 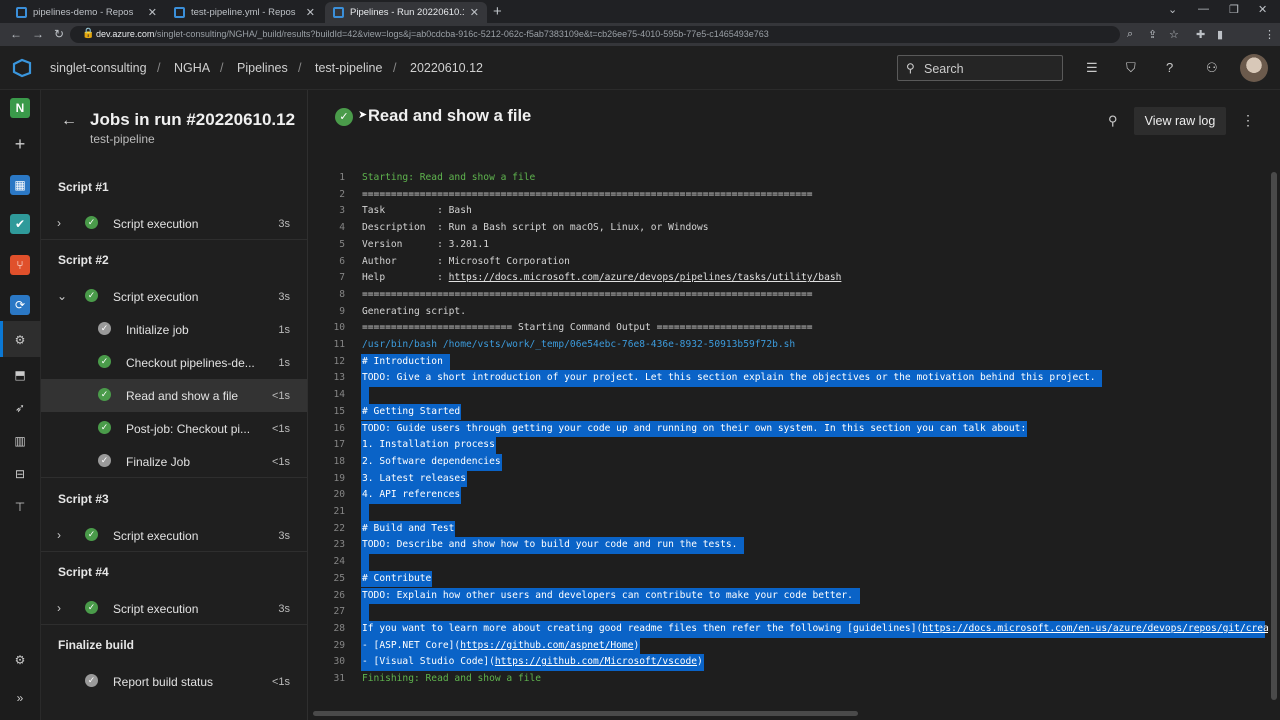 What do you see at coordinates (244, 12) in the screenshot?
I see `browser-tab-2: test-pipeline.yml - Repos ✕` at bounding box center [244, 12].